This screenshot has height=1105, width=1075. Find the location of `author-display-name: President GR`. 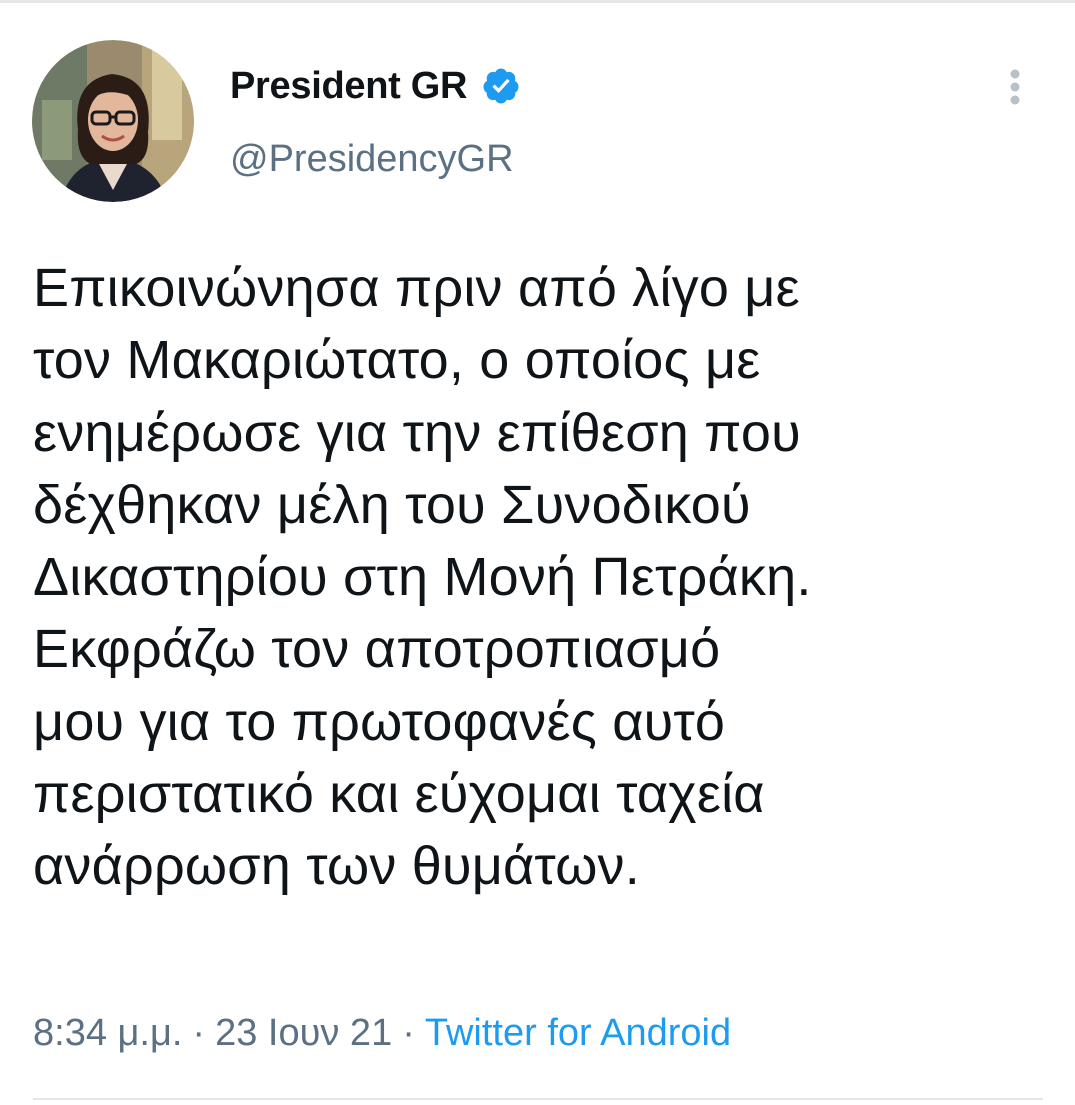

author-display-name: President GR is located at coordinates (349, 85).